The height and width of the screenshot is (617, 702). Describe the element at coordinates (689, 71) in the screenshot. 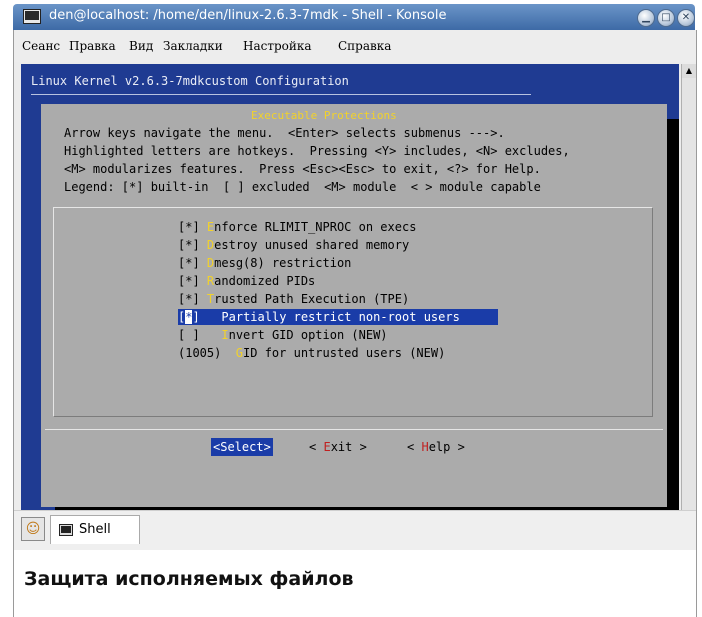

I see `scroll-up-arrow-icon: ▲` at that location.